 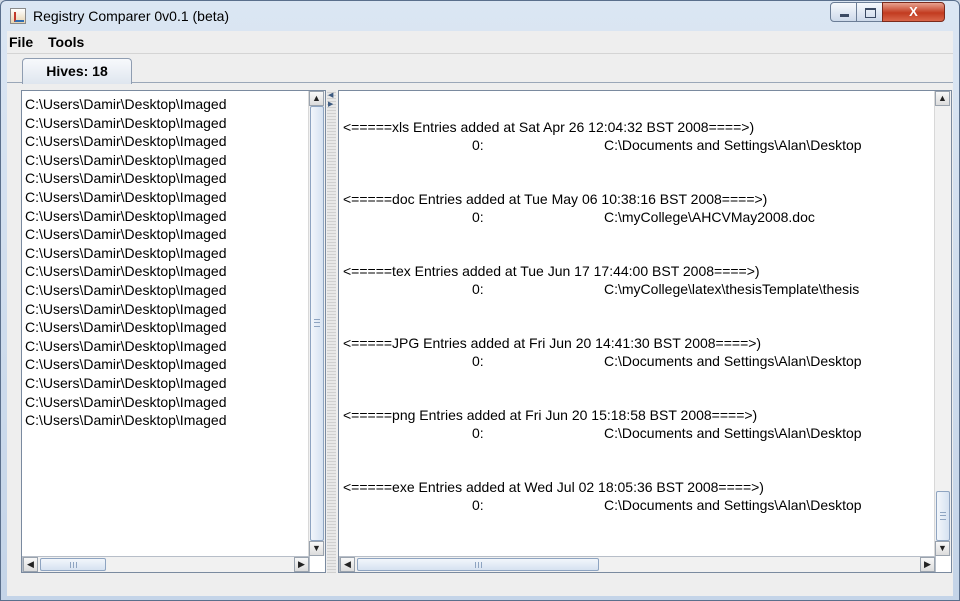 I want to click on title-bar: Registry Comparer 0v0.1 (beta) X, so click(x=480, y=16).